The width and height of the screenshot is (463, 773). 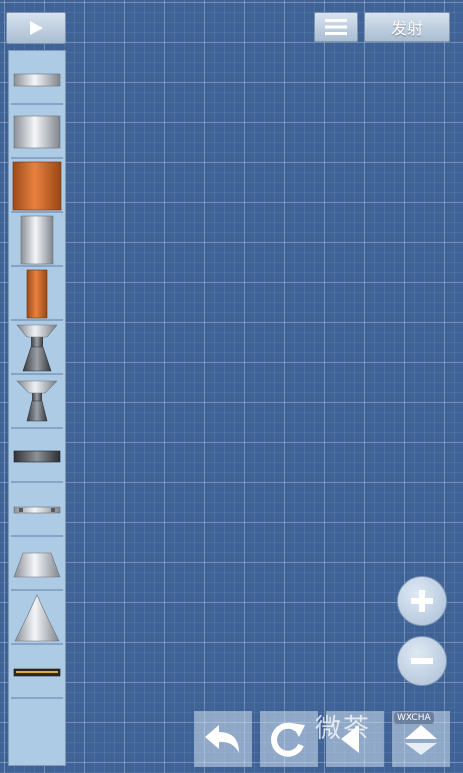 I want to click on zoom-out-icon, so click(x=422, y=661).